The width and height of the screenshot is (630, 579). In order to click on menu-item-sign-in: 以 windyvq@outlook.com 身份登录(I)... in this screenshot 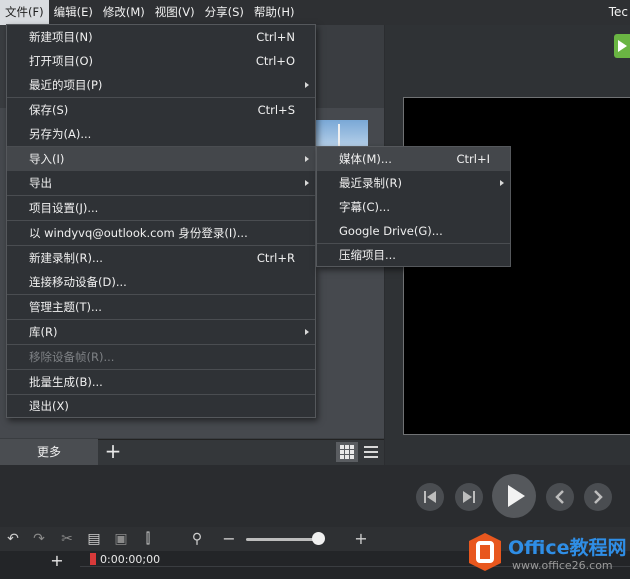, I will do `click(161, 233)`.